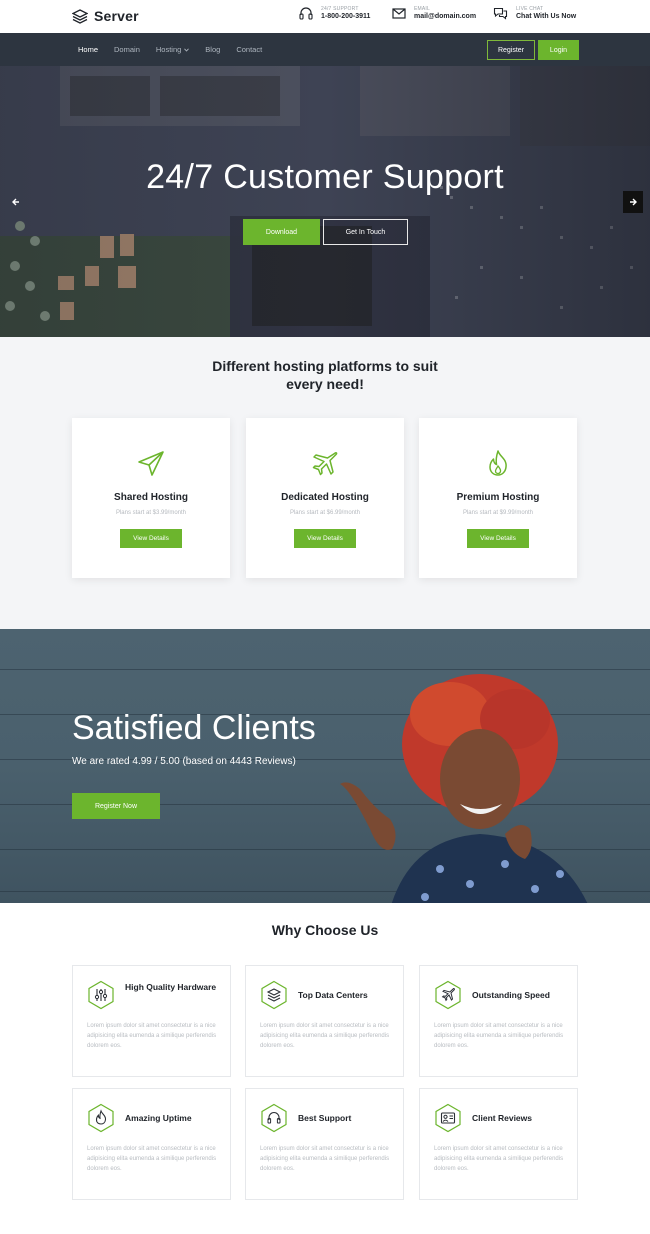 The width and height of the screenshot is (650, 1234). I want to click on card-title: Dedicated Hosting, so click(325, 497).